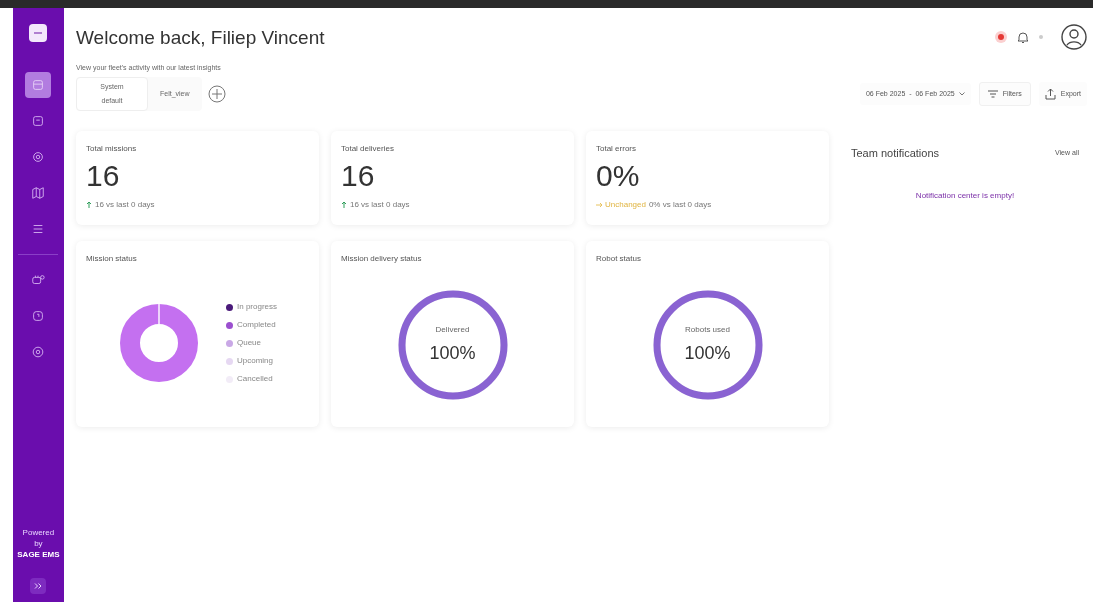  I want to click on stat-value: 0%, so click(618, 176).